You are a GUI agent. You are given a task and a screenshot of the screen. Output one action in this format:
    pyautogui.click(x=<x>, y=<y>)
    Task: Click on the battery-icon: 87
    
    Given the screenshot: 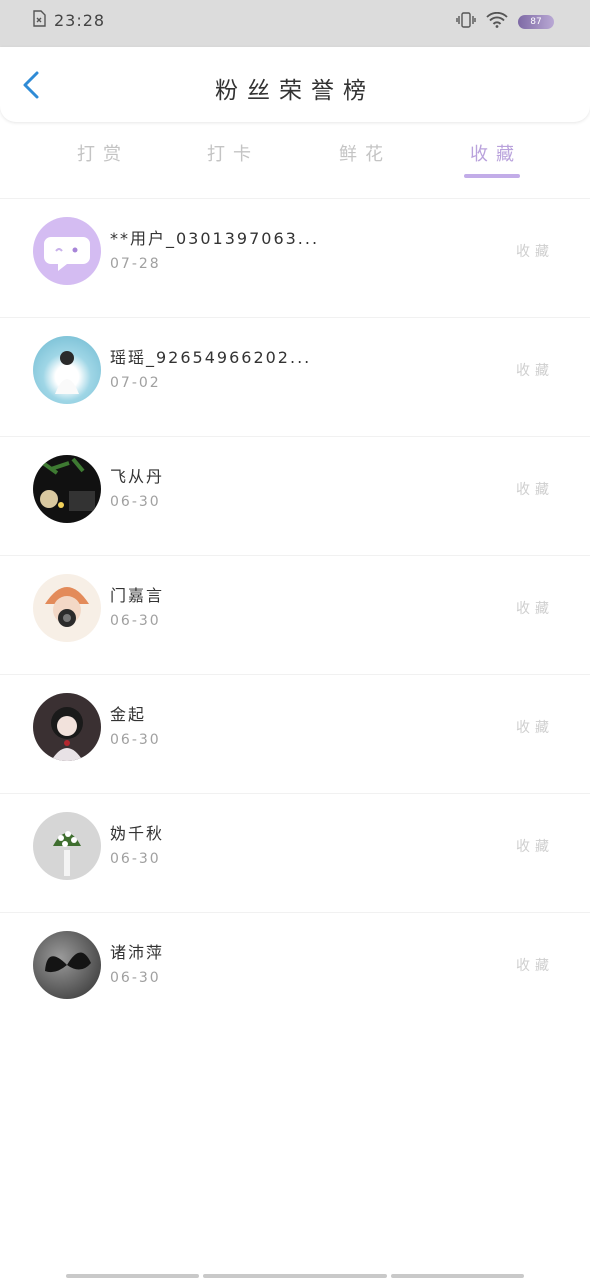 What is the action you would take?
    pyautogui.click(x=536, y=22)
    